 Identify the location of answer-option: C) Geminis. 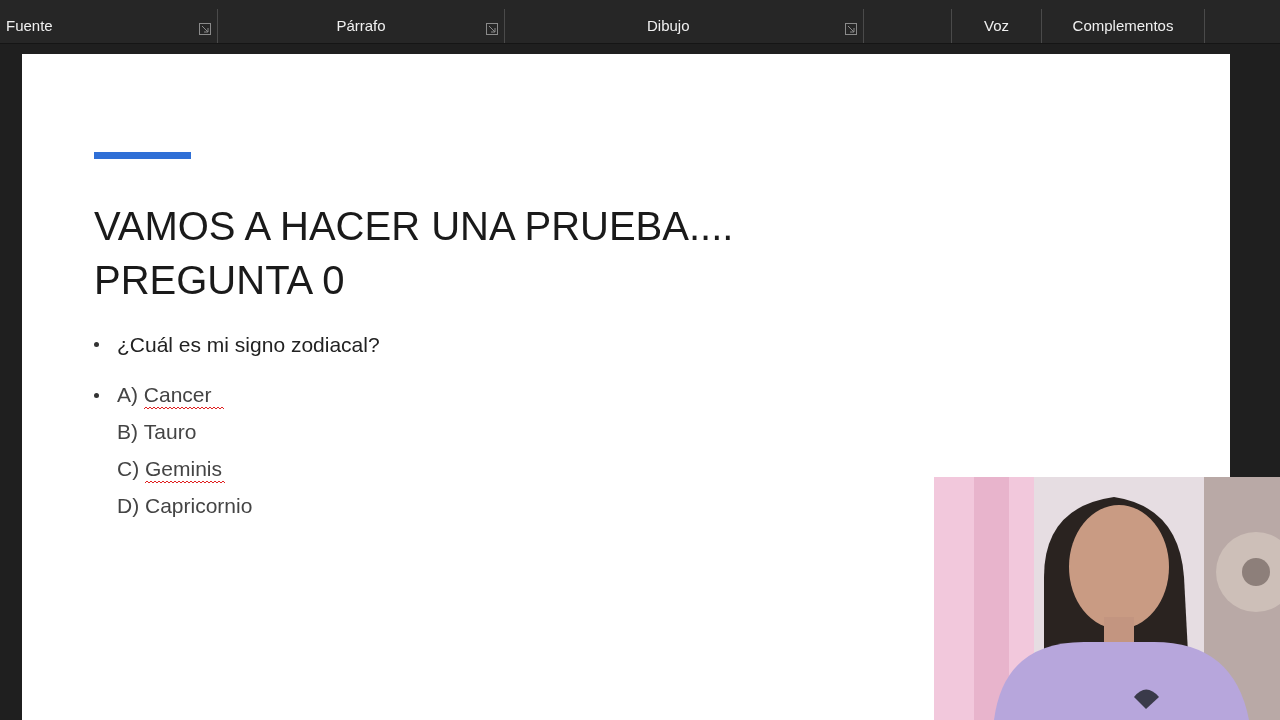
(171, 469).